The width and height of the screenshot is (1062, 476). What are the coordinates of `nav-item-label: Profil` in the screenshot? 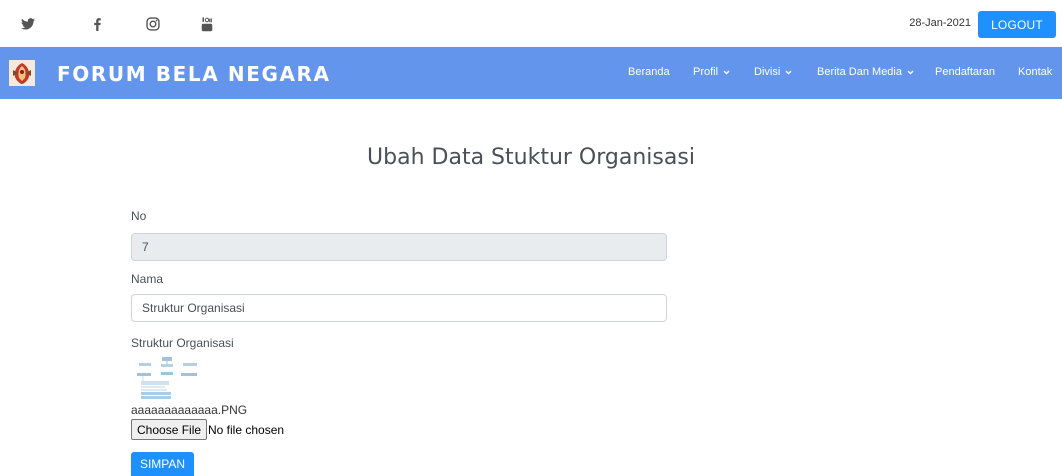 It's located at (706, 72).